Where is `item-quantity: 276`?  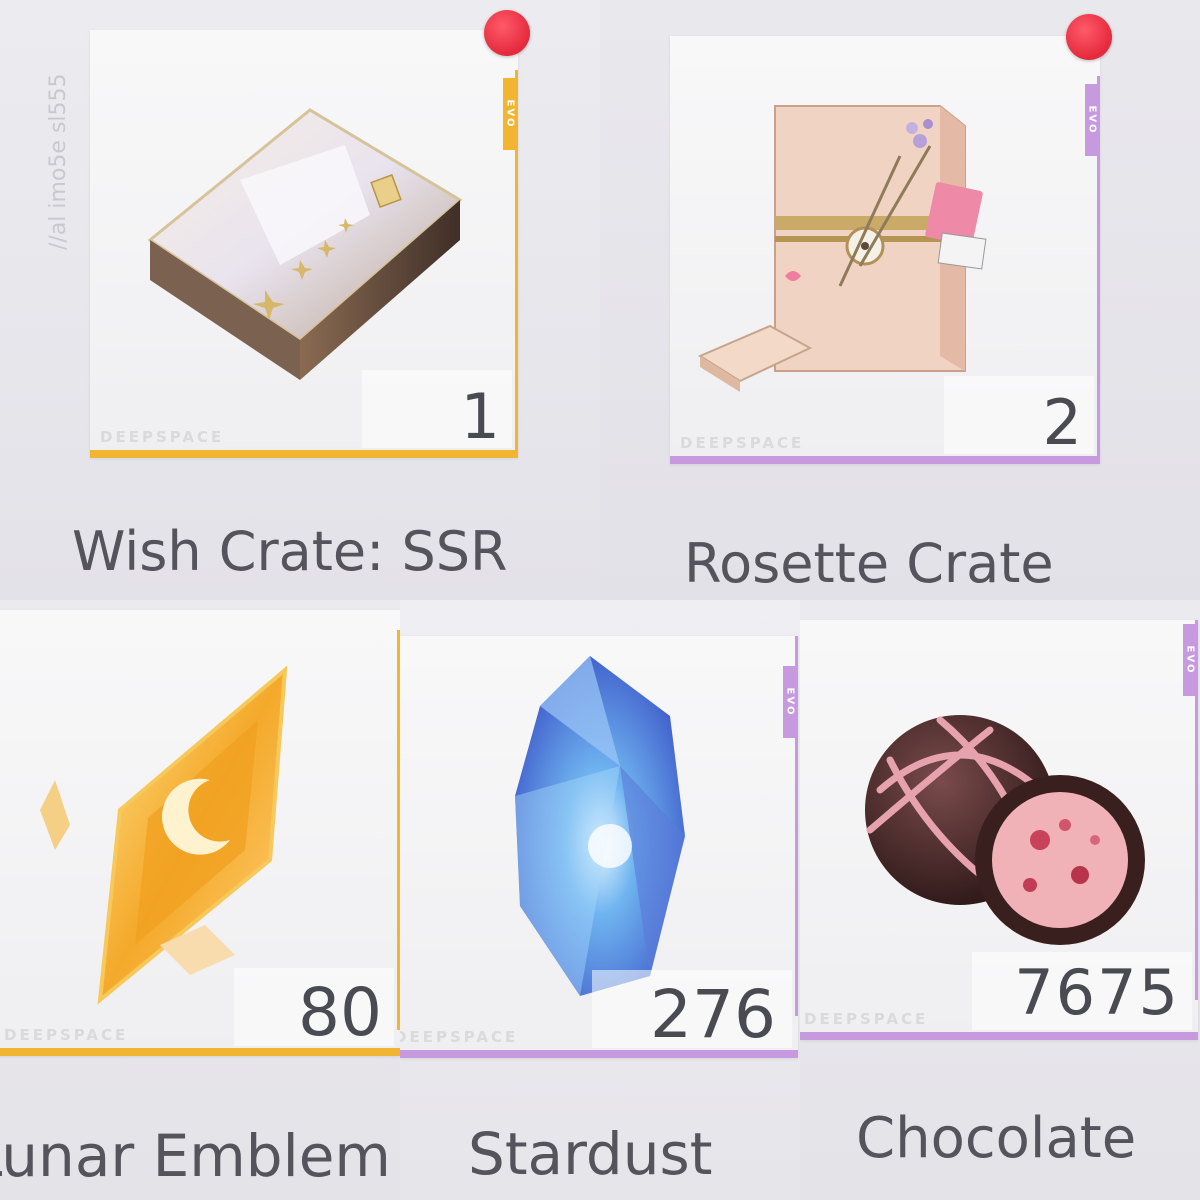
item-quantity: 276 is located at coordinates (713, 1014).